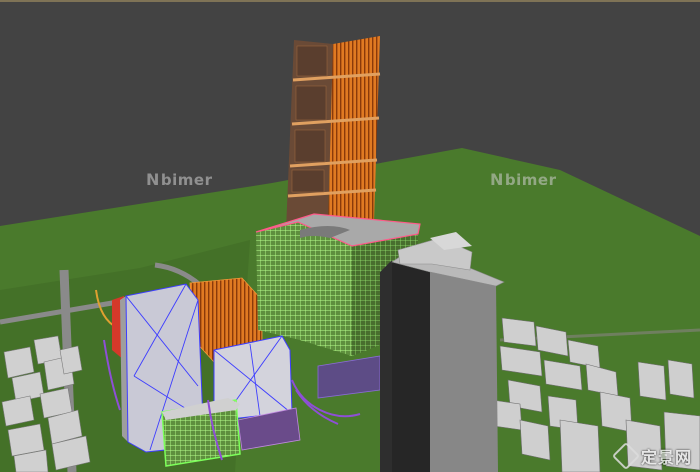 Image resolution: width=700 pixels, height=472 pixels. Describe the element at coordinates (179, 179) in the screenshot. I see `watermark-left: Nbimer` at that location.